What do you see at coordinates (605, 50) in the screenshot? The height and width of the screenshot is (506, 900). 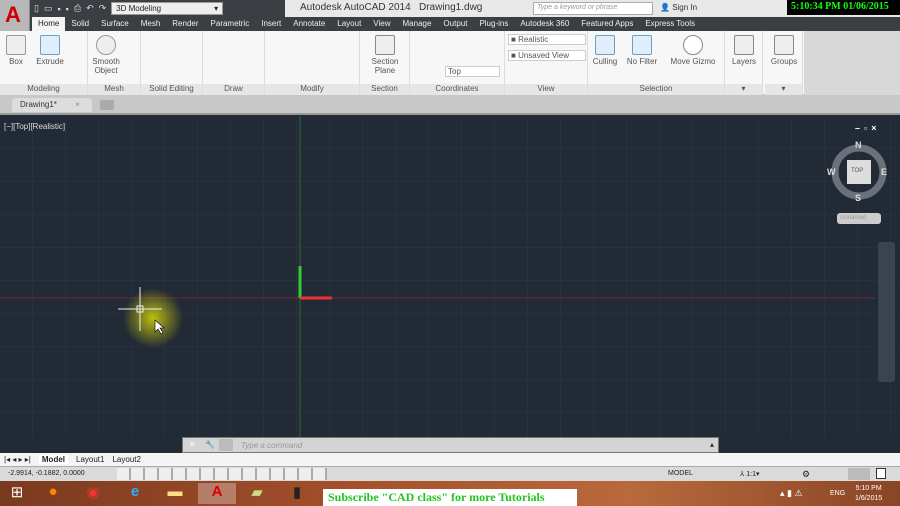 I see `culling-button: Culling` at bounding box center [605, 50].